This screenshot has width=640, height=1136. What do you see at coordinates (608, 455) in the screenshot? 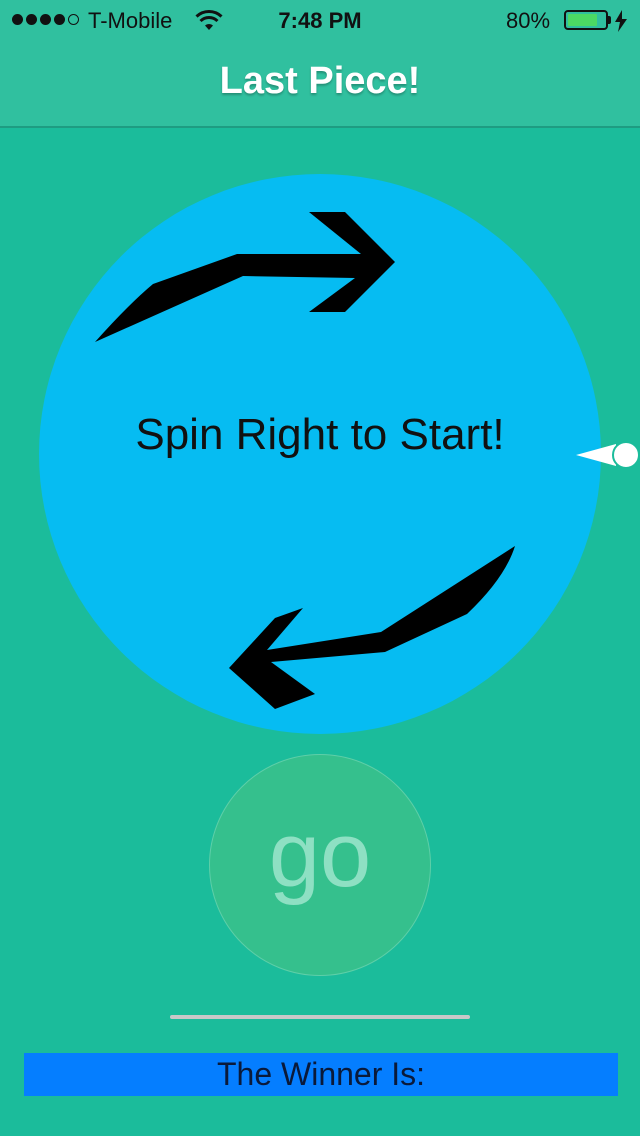
I see `wheel-pointer-icon` at bounding box center [608, 455].